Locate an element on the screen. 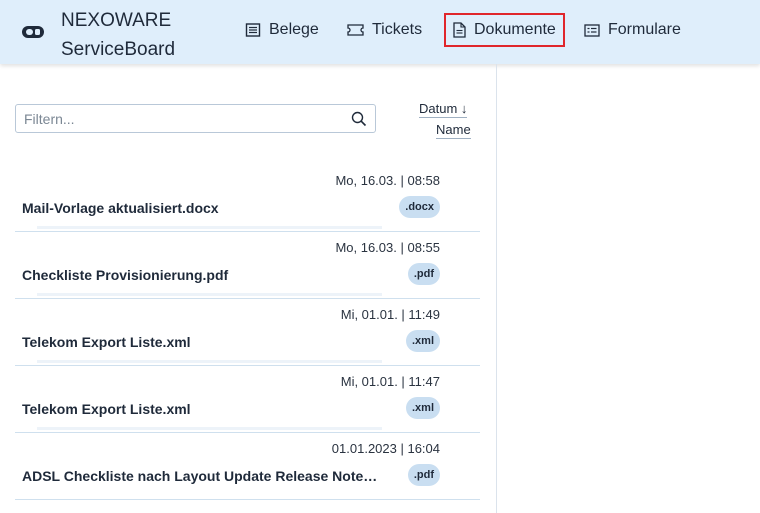  nav-label-tickets: Tickets is located at coordinates (397, 29).